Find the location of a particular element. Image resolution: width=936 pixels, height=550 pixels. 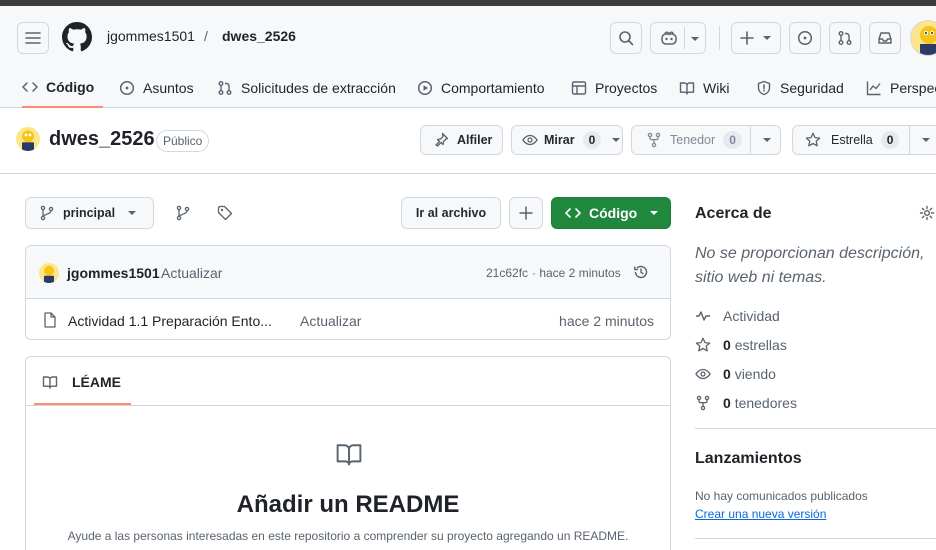

readme-divider is located at coordinates (348, 405).